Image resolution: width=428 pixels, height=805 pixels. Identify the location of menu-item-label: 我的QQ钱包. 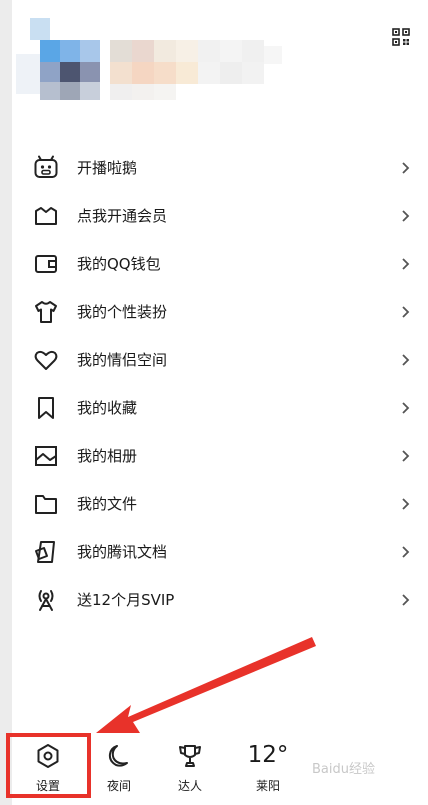
(119, 264).